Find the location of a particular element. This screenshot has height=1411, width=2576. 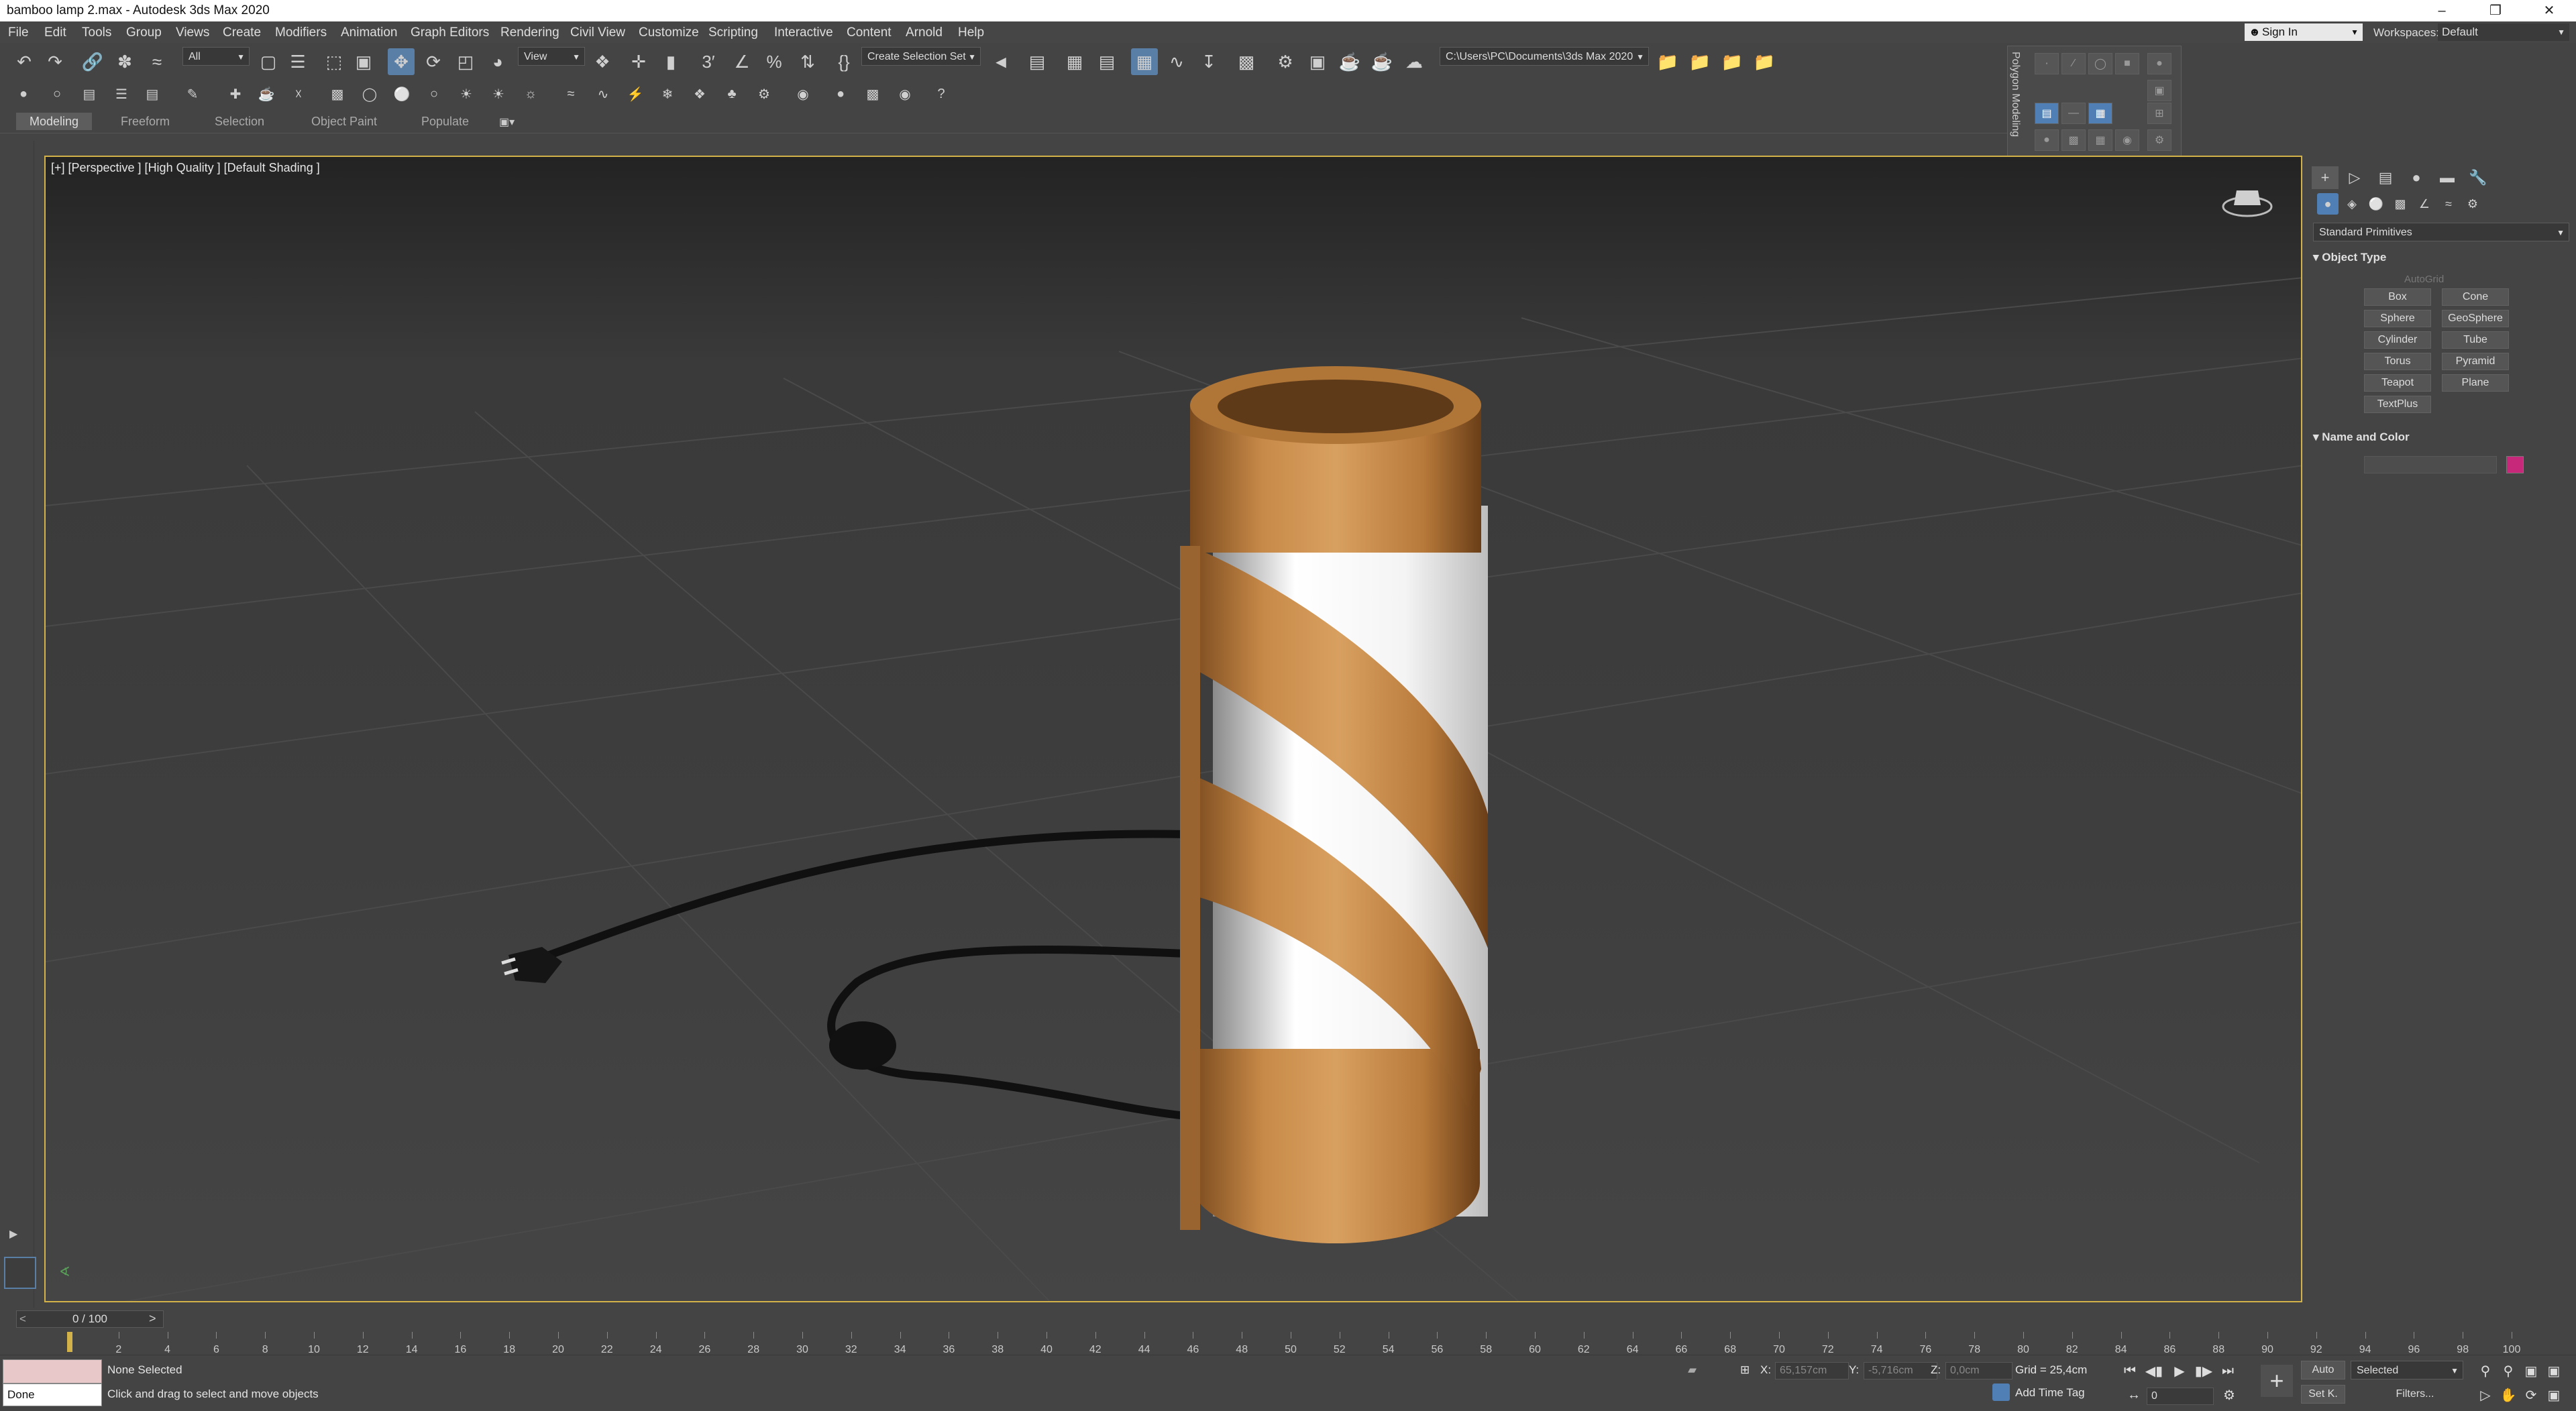

object-type-rollout: ▾ Object Type is located at coordinates (2442, 257).